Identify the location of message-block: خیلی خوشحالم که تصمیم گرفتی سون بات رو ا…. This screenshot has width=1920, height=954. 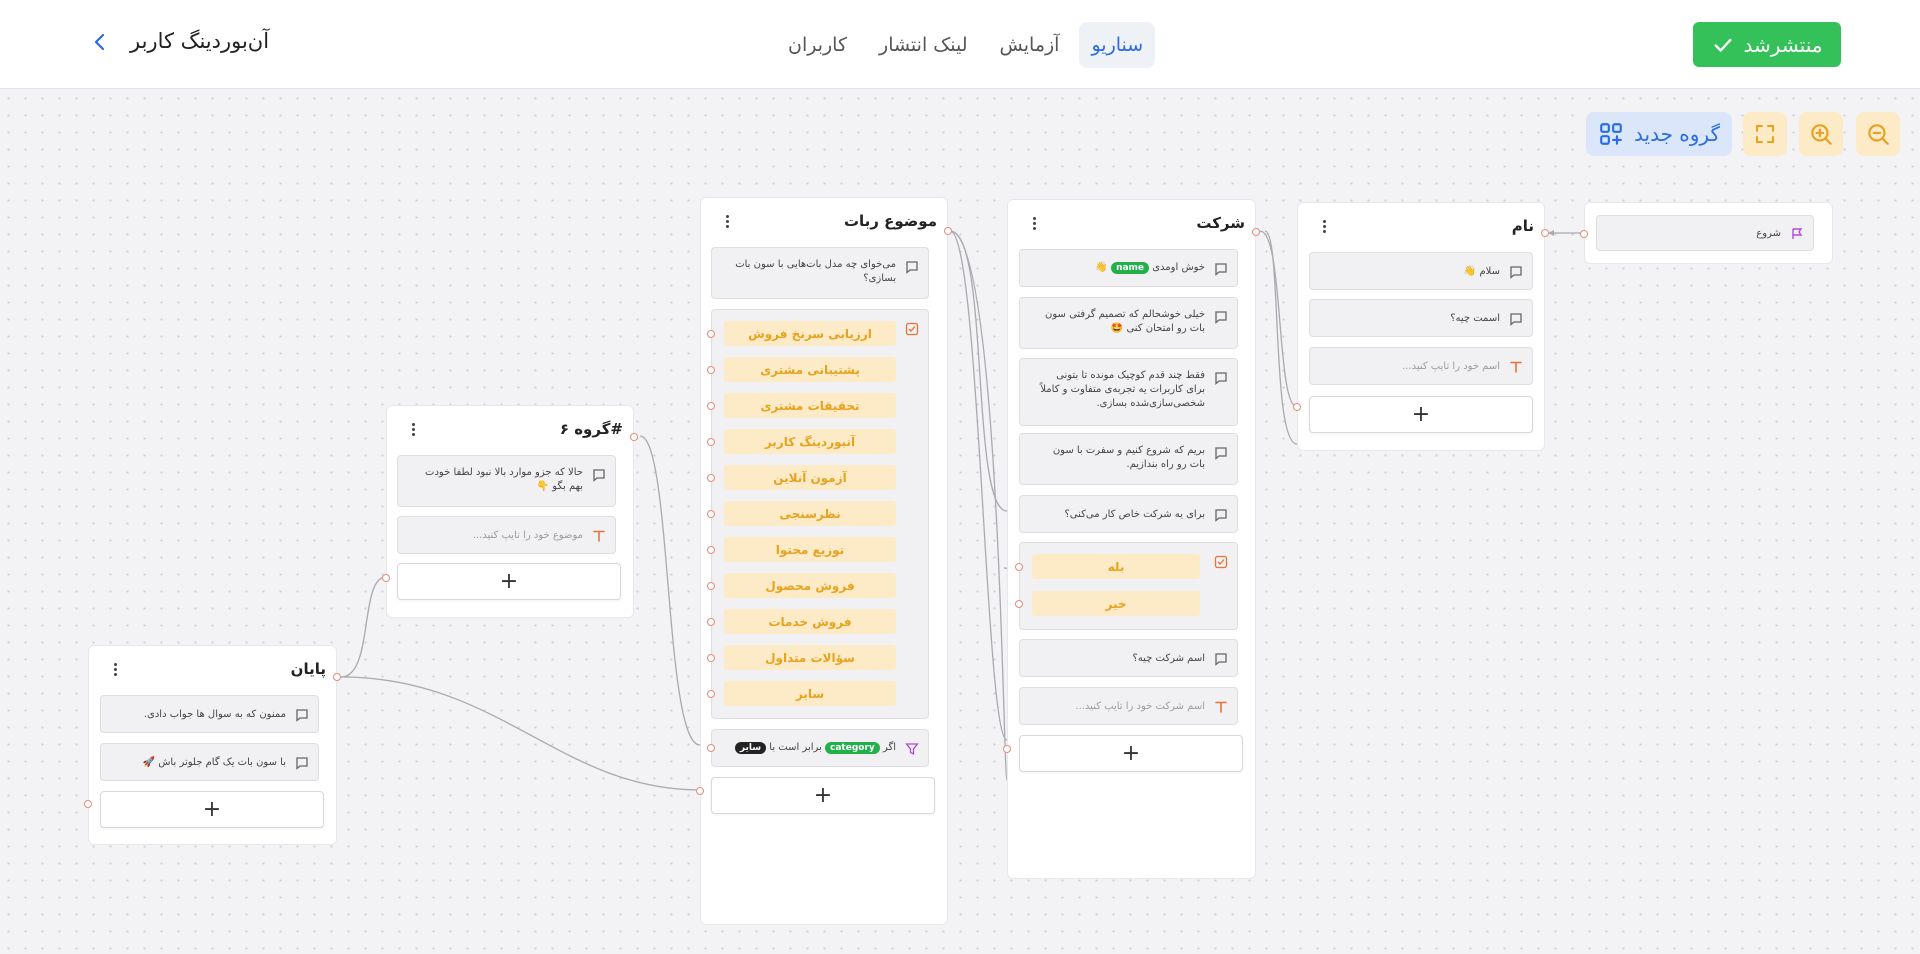
(1128, 323).